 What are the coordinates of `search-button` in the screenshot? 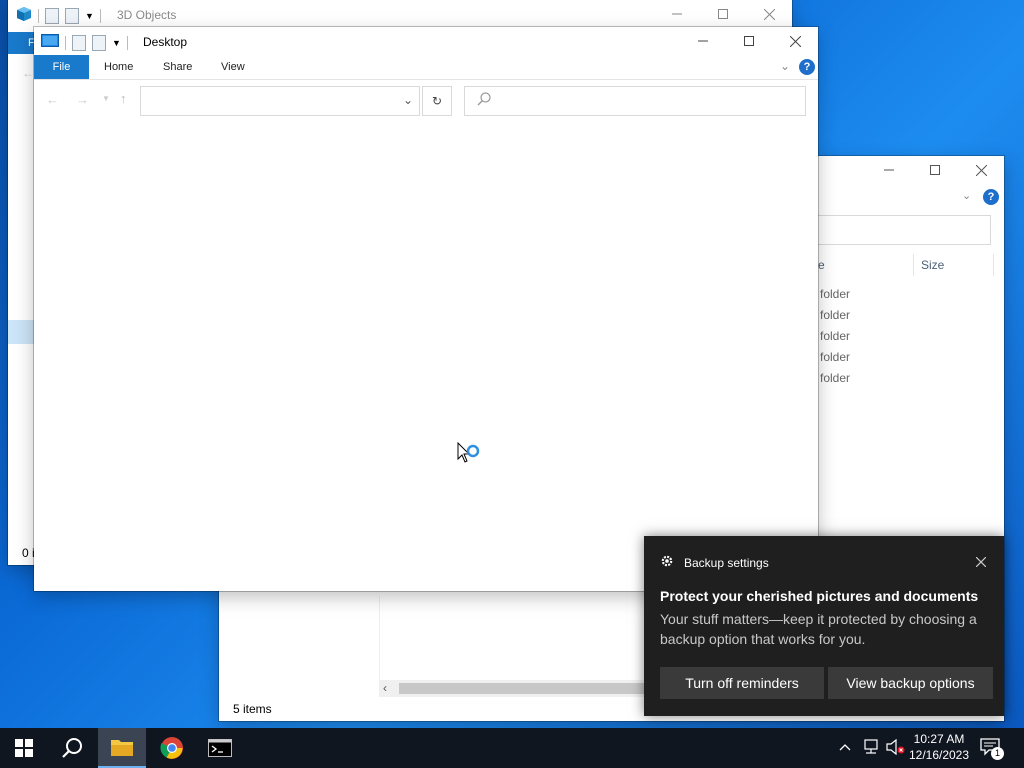 It's located at (72, 748).